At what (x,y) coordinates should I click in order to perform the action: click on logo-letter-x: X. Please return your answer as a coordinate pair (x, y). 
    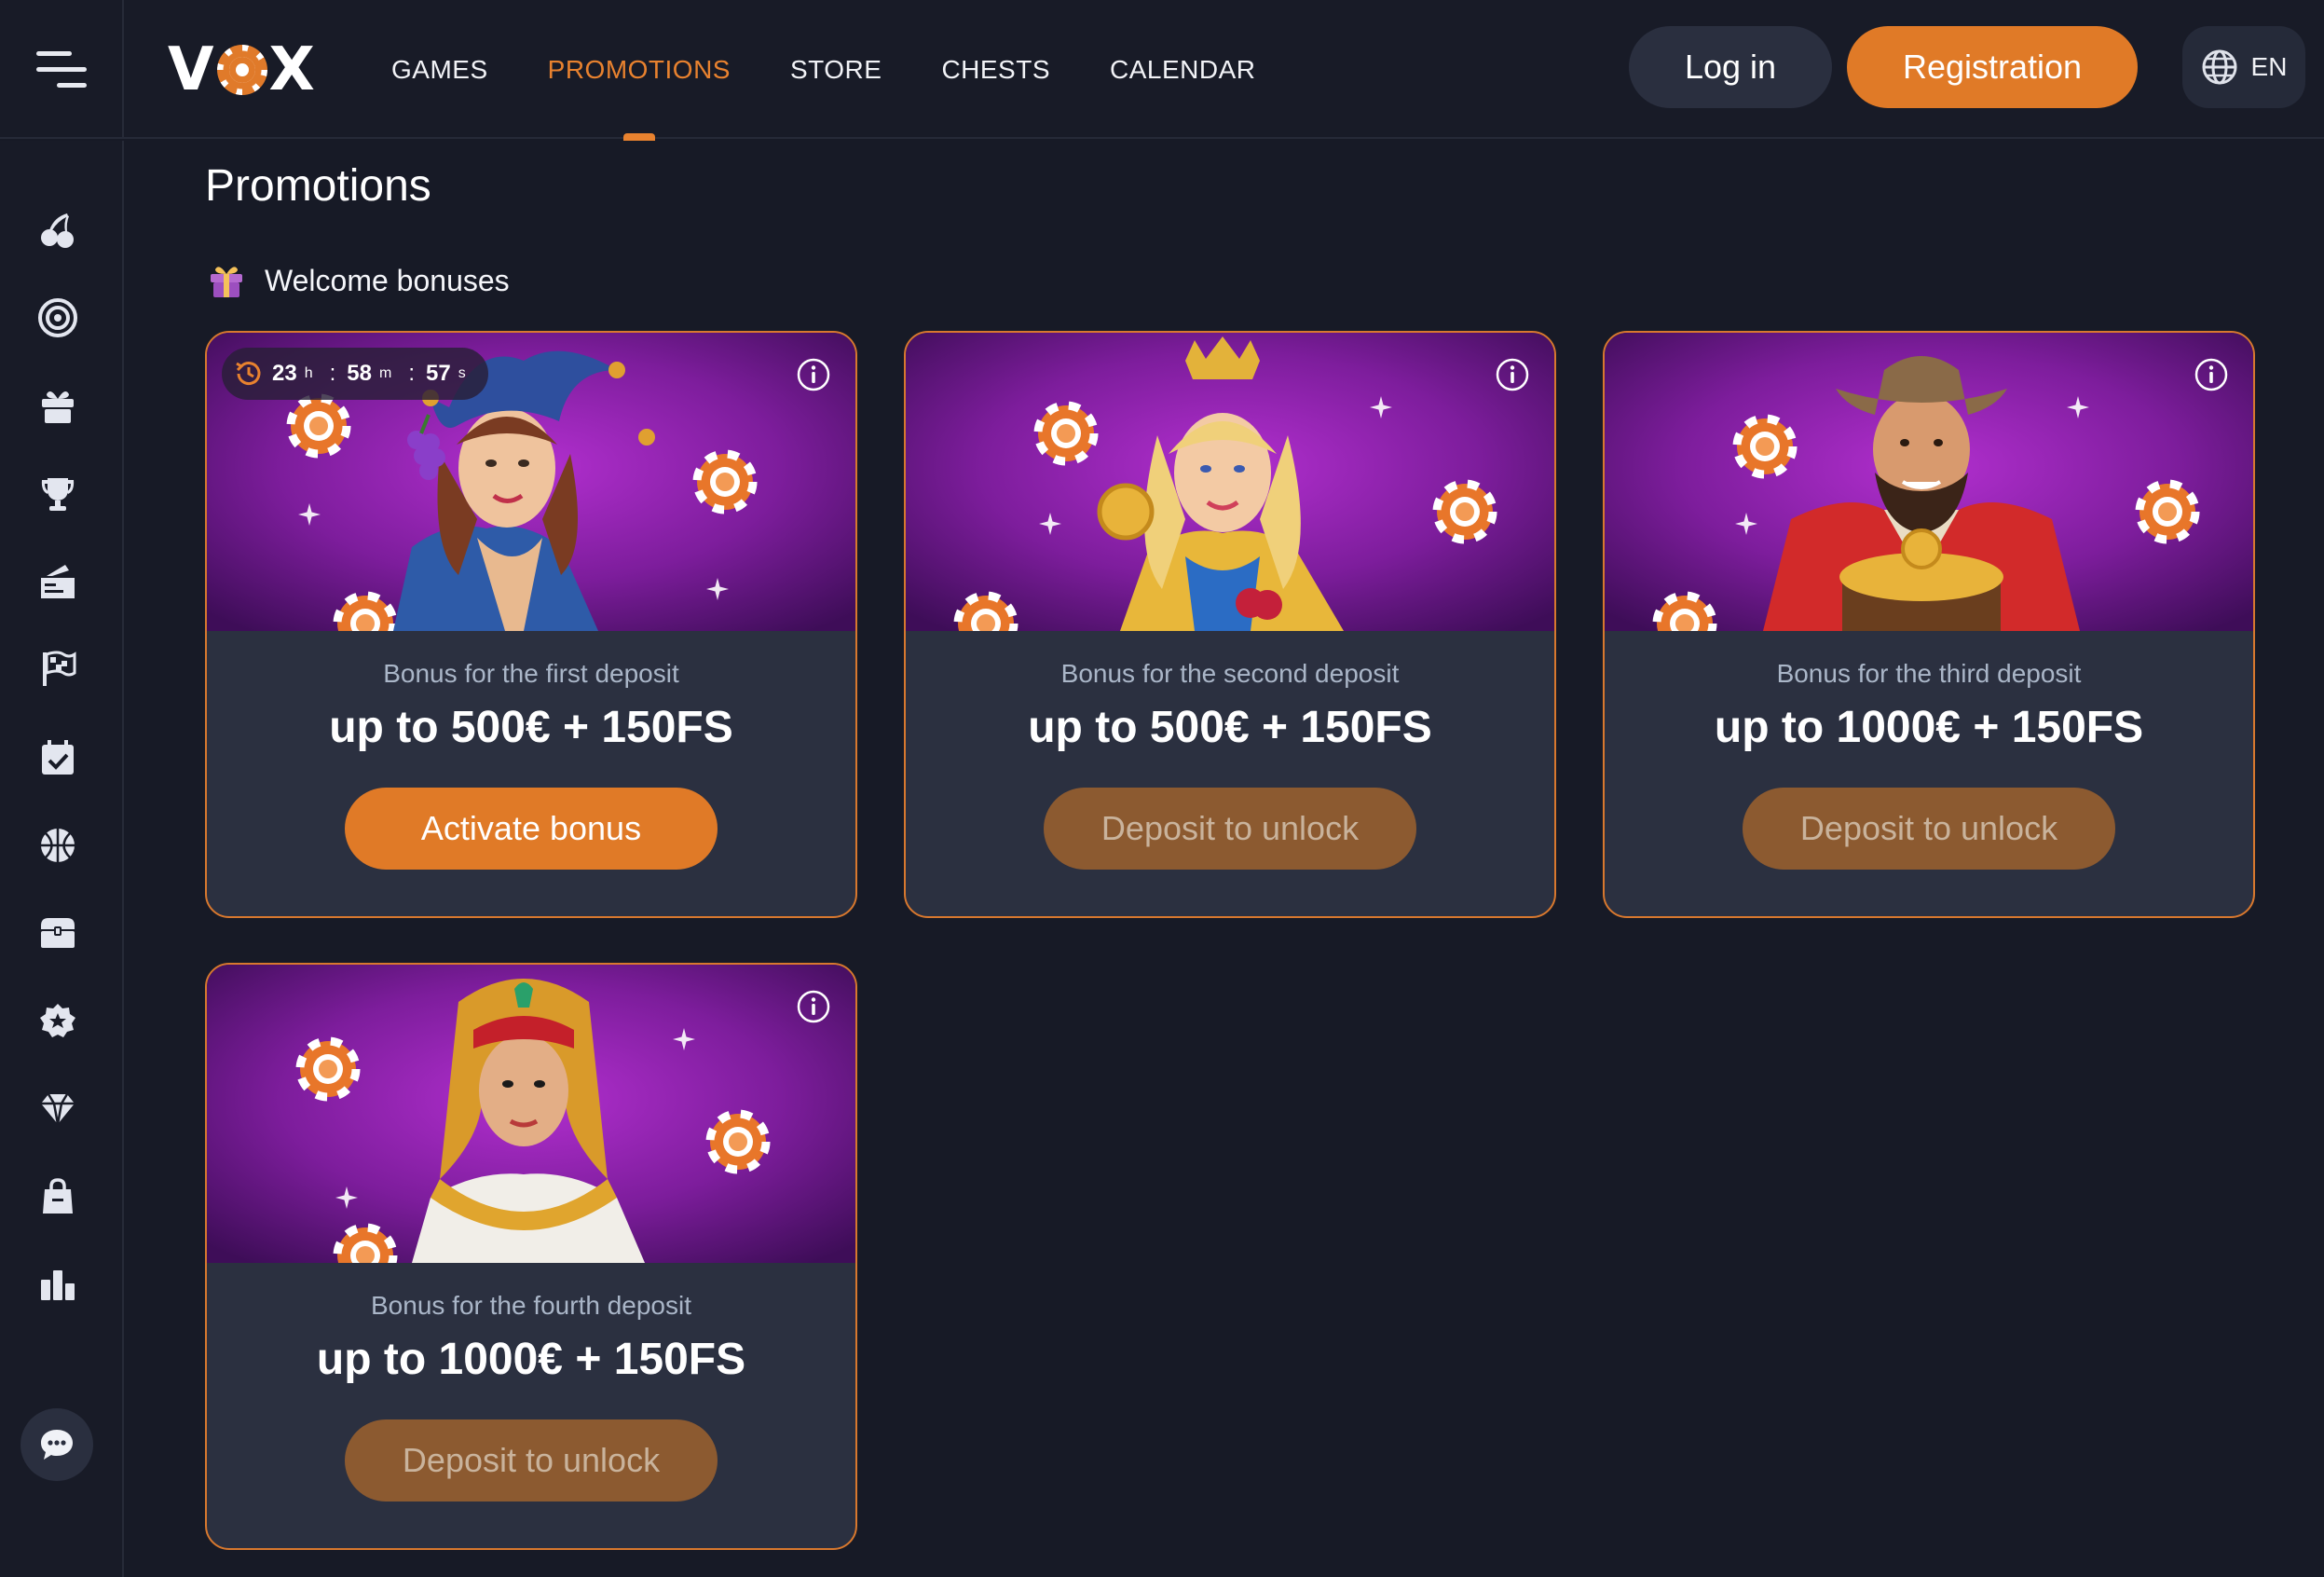
    Looking at the image, I should click on (292, 69).